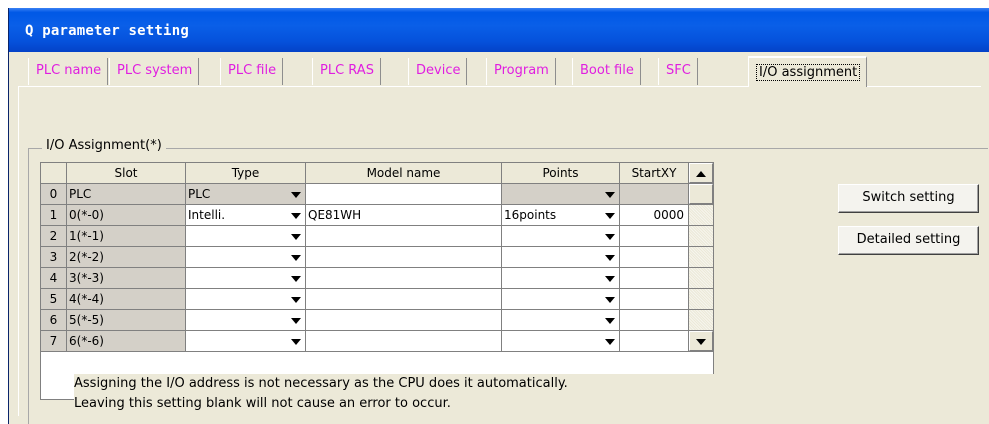 The image size is (989, 424). I want to click on type-select: Intelli., so click(246, 215).